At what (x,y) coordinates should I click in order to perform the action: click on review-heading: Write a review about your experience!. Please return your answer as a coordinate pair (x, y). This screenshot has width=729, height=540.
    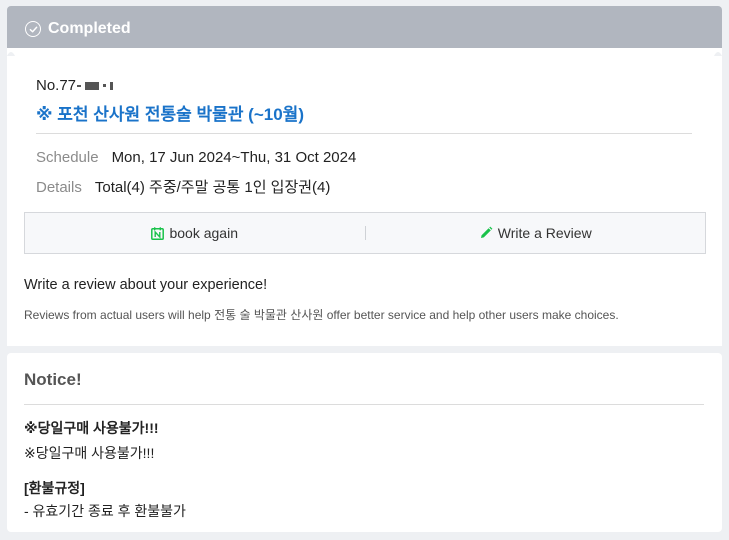
    Looking at the image, I should click on (146, 285).